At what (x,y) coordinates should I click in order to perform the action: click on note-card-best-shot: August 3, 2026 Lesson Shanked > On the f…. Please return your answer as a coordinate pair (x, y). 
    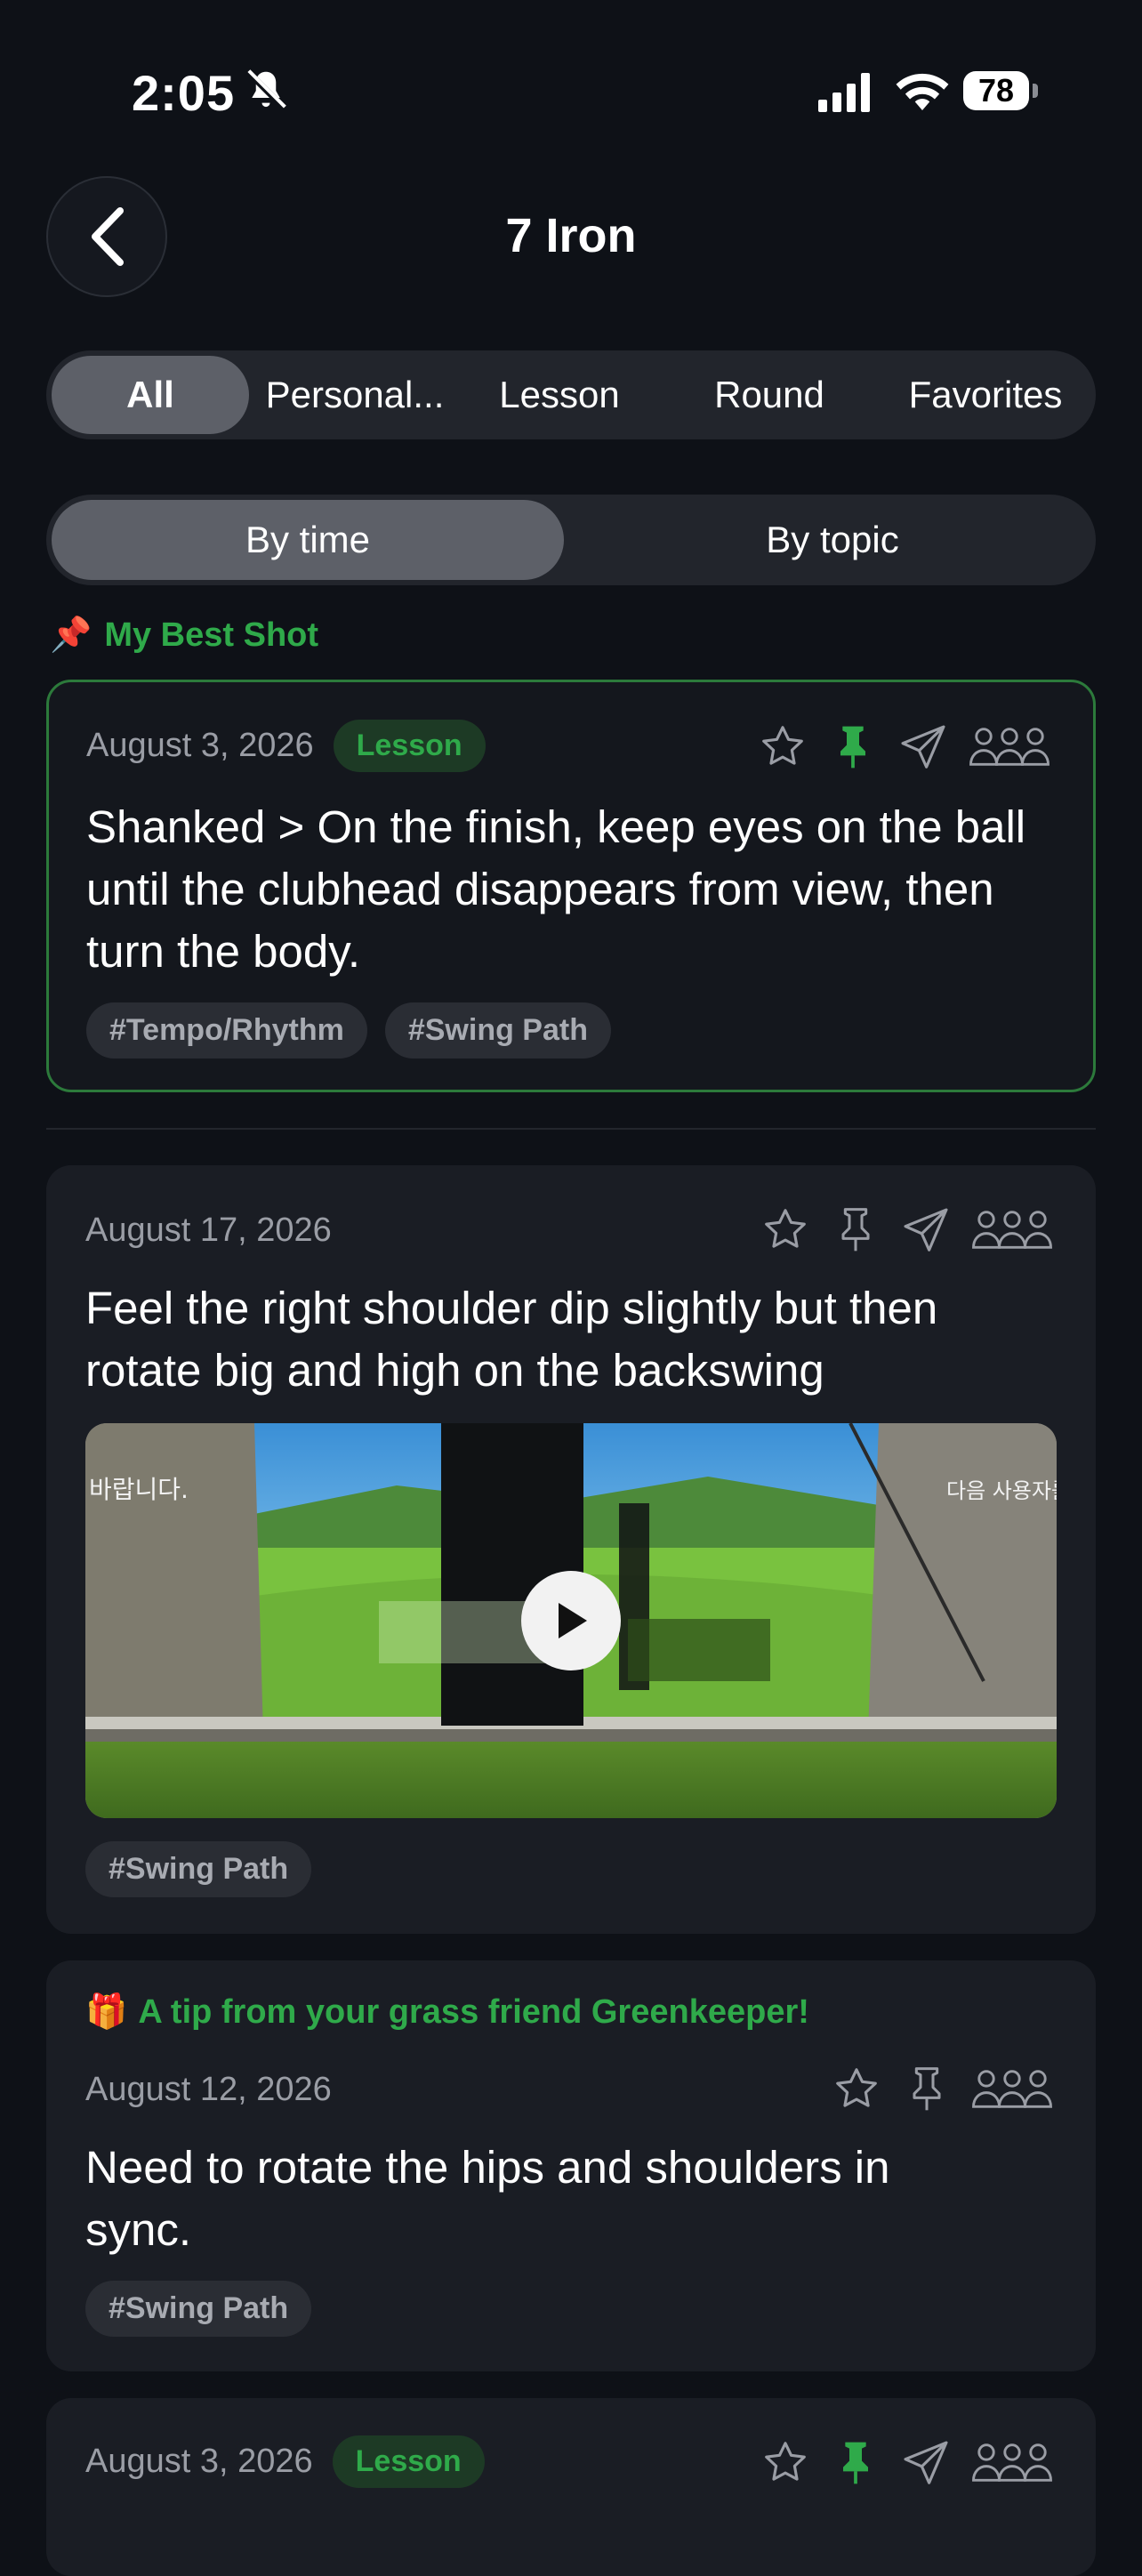
    Looking at the image, I should click on (571, 886).